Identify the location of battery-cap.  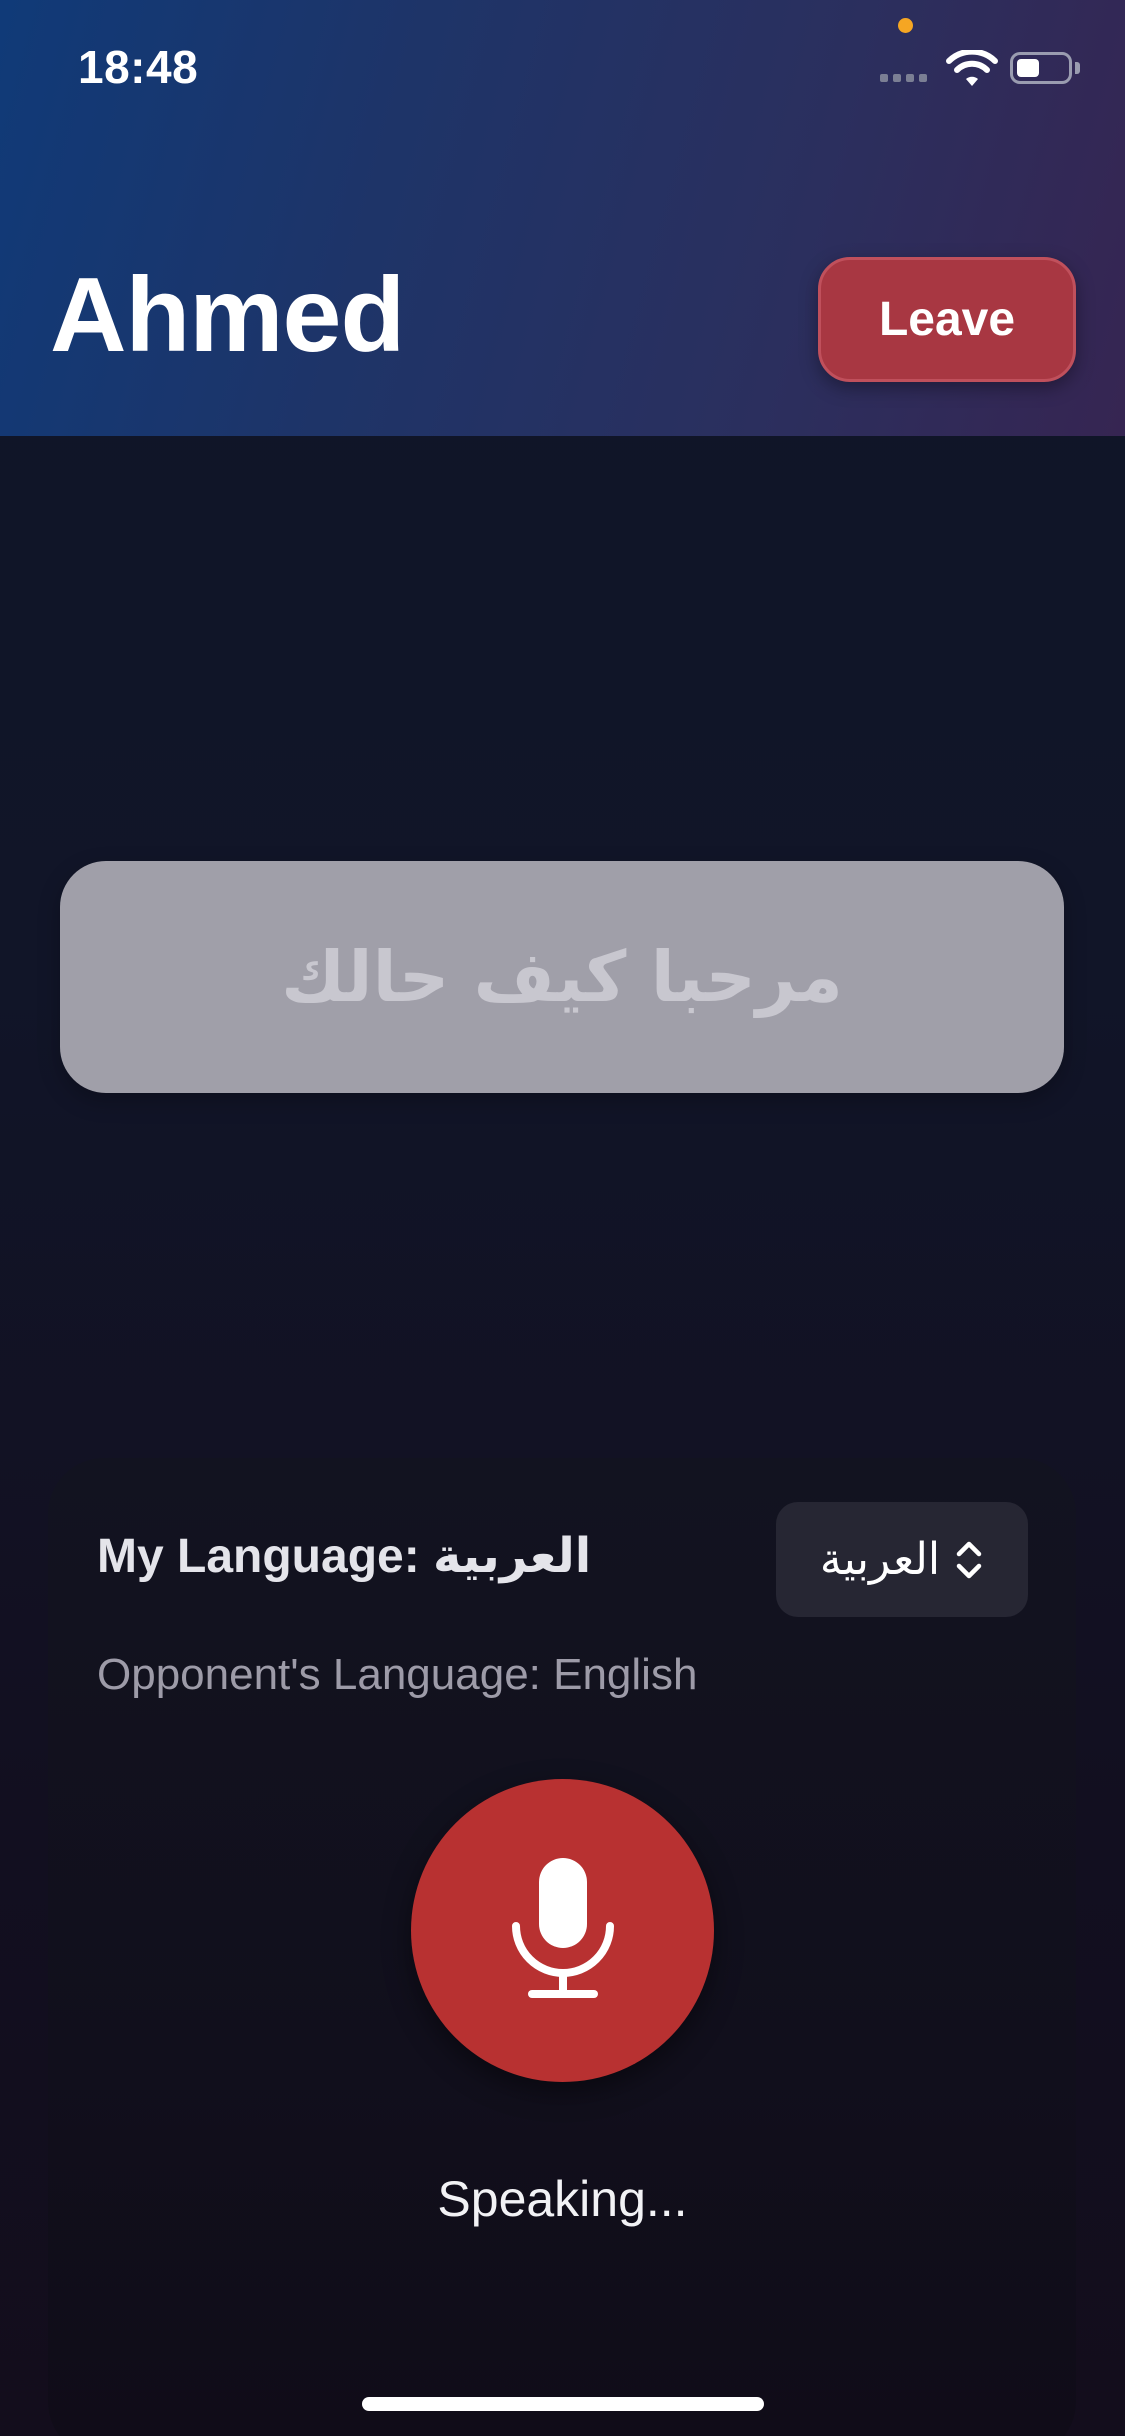
(1077, 68).